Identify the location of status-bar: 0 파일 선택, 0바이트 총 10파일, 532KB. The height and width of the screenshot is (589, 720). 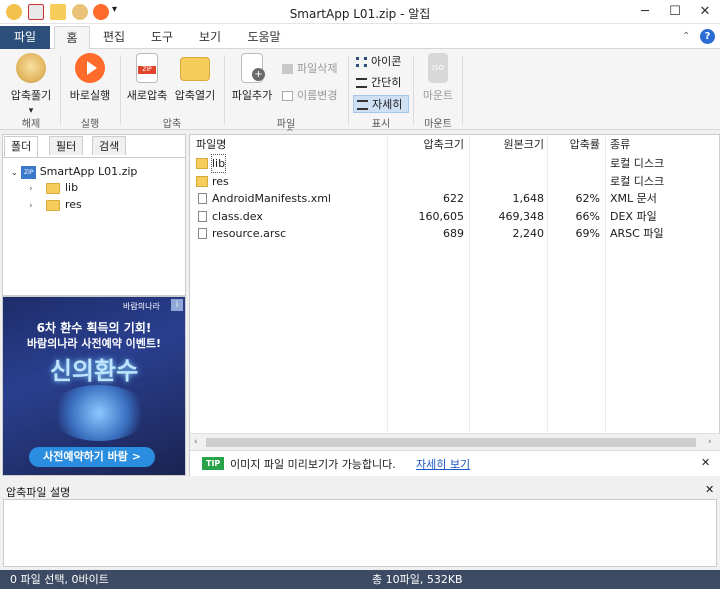
(360, 579).